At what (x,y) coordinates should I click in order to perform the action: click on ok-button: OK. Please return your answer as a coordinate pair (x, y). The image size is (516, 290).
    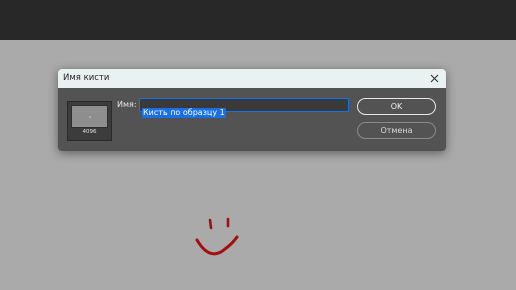
    Looking at the image, I should click on (396, 106).